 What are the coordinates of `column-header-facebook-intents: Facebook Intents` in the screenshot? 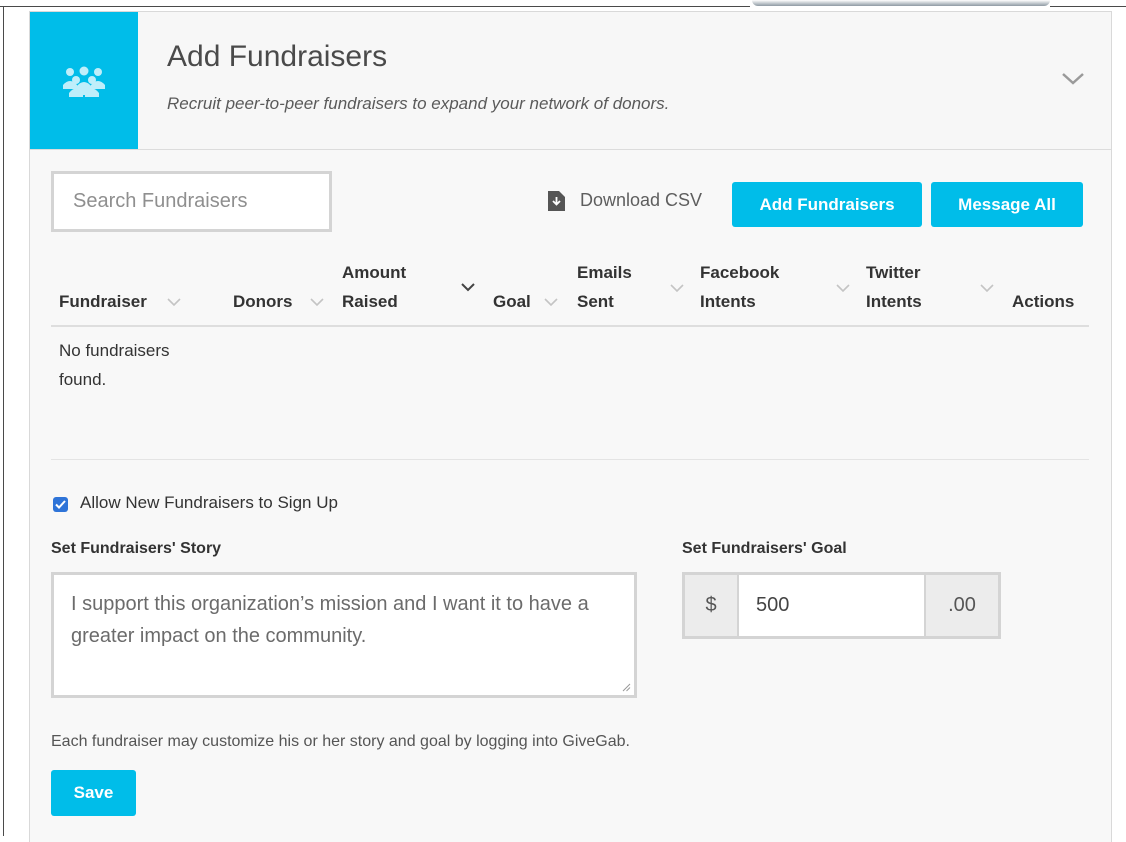 It's located at (739, 287).